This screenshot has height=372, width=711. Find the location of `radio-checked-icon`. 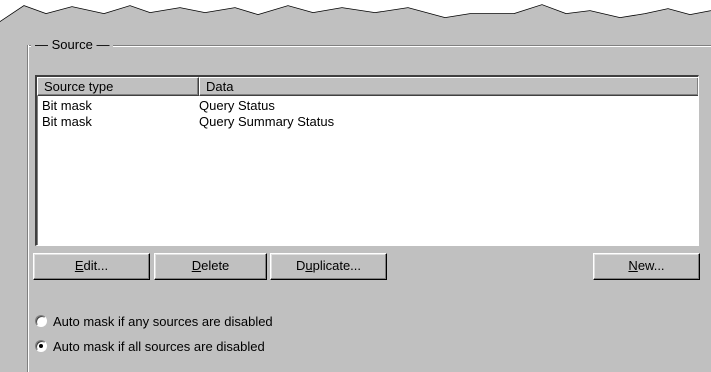

radio-checked-icon is located at coordinates (41, 346).